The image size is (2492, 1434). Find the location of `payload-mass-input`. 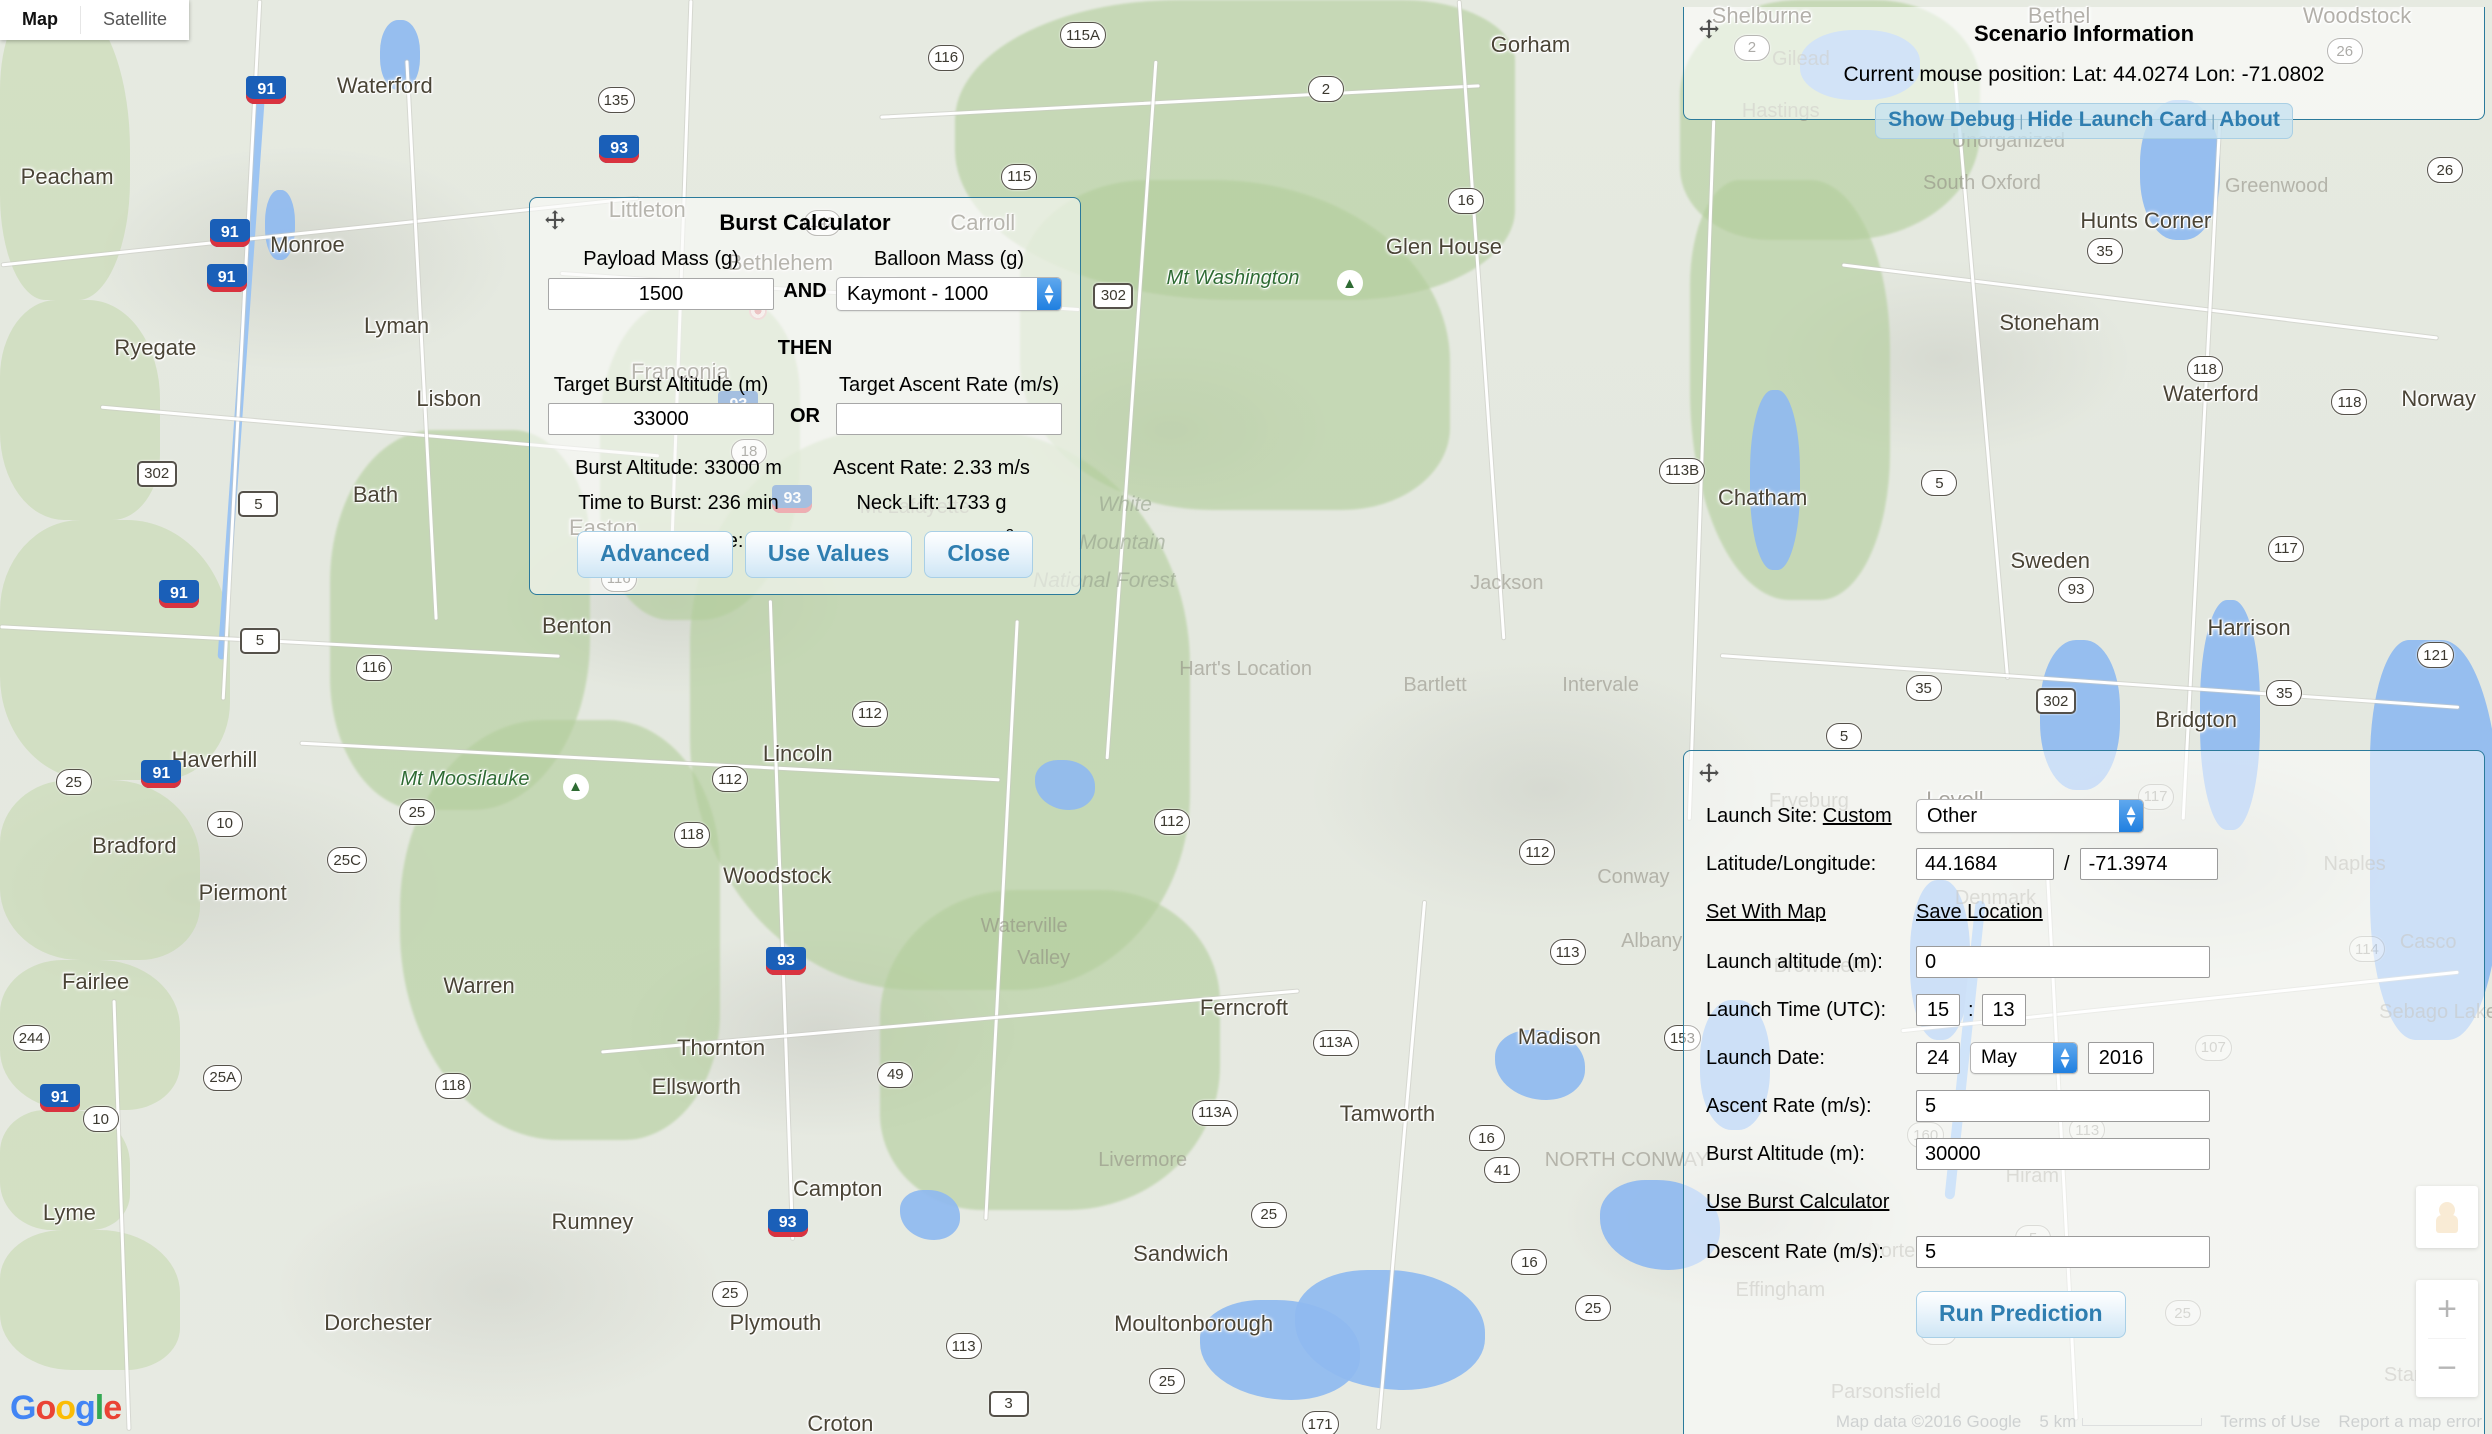

payload-mass-input is located at coordinates (661, 294).